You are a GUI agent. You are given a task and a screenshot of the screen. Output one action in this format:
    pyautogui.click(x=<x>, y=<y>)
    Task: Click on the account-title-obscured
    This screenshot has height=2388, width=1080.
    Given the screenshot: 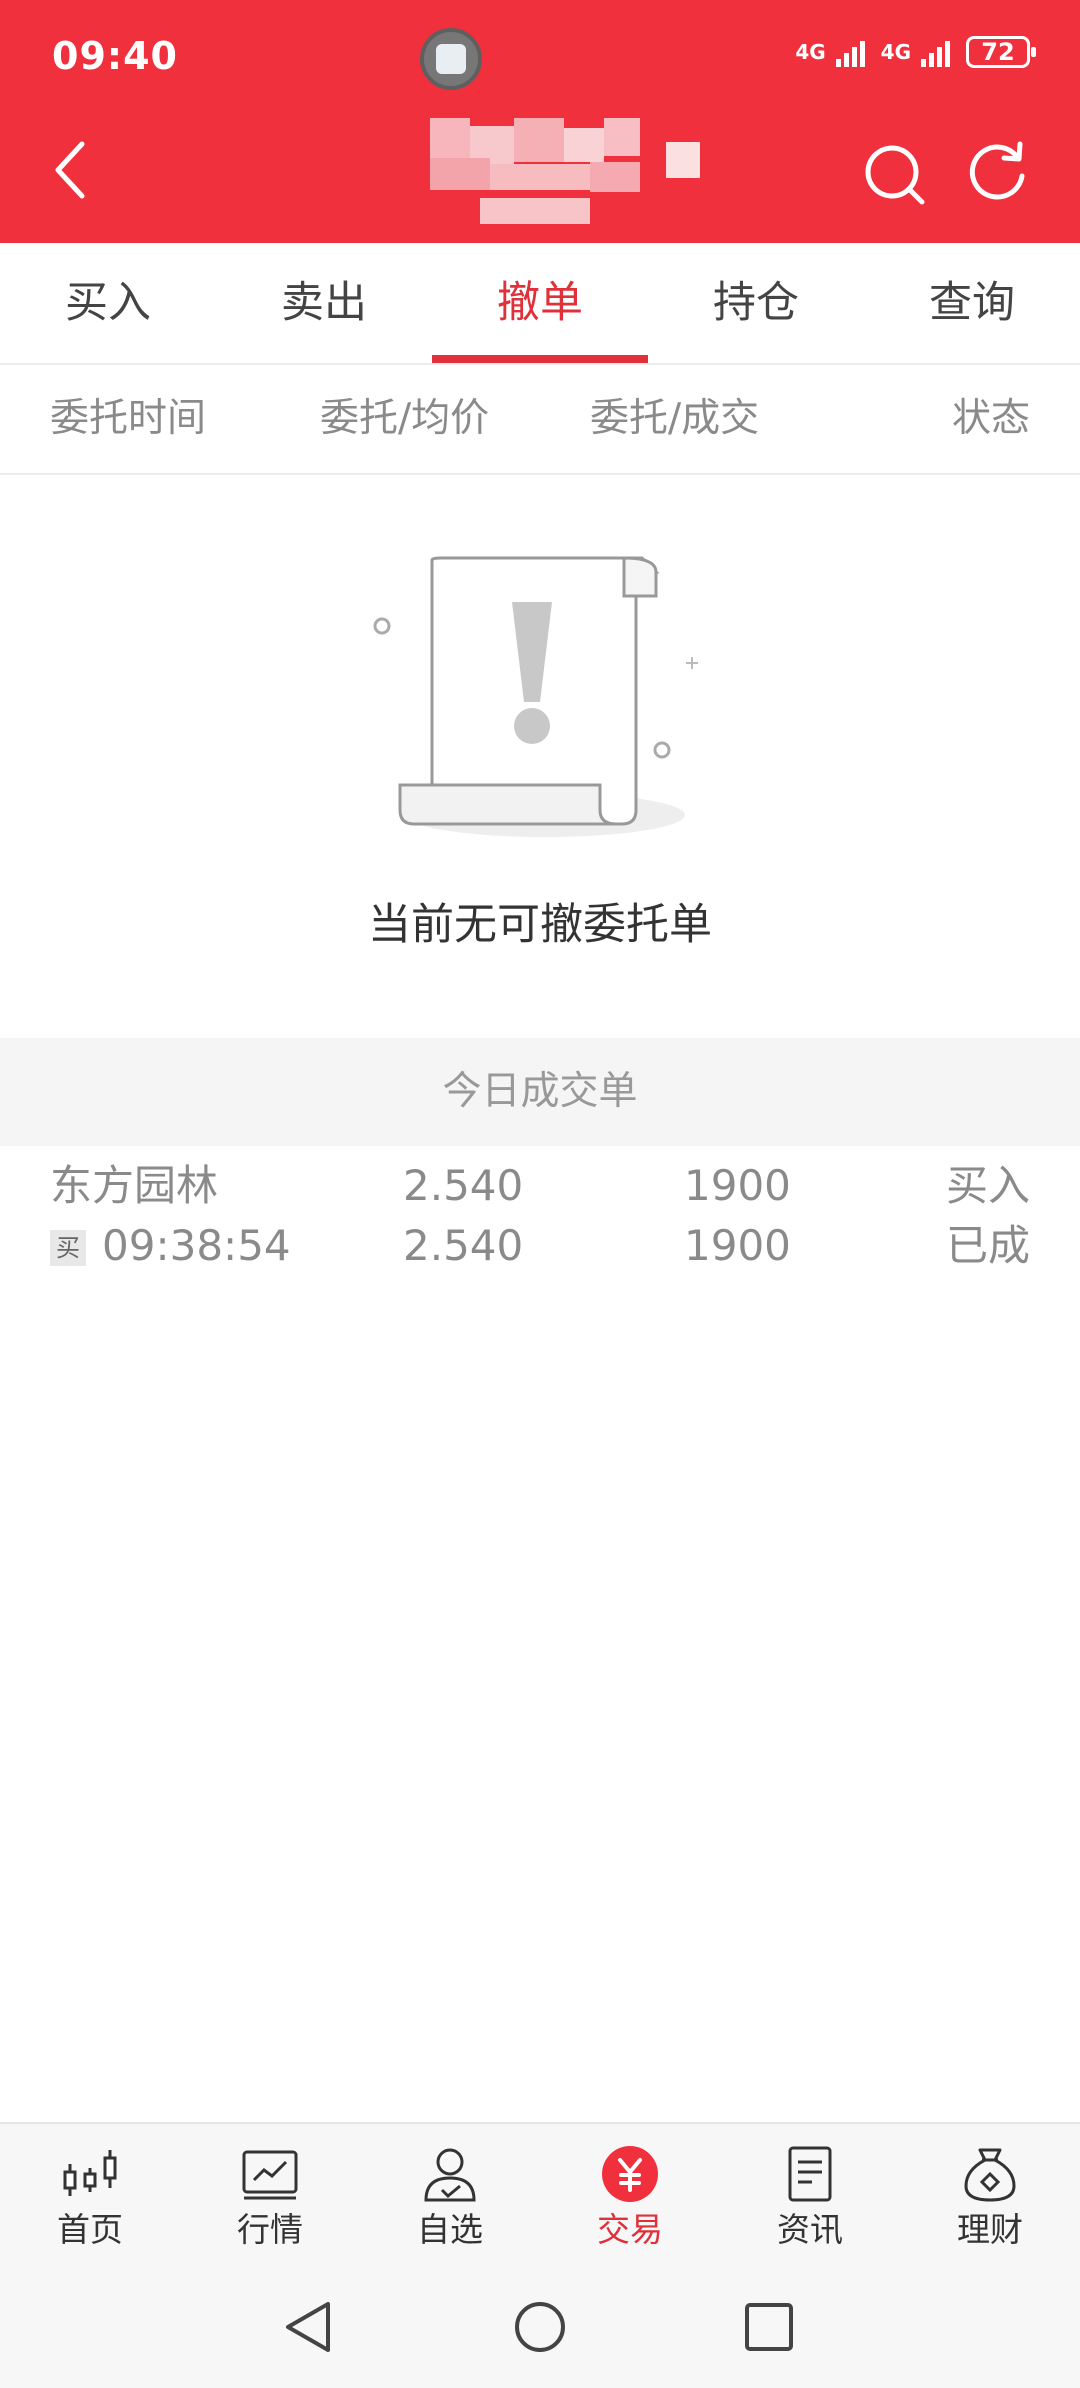 What is the action you would take?
    pyautogui.click(x=565, y=174)
    